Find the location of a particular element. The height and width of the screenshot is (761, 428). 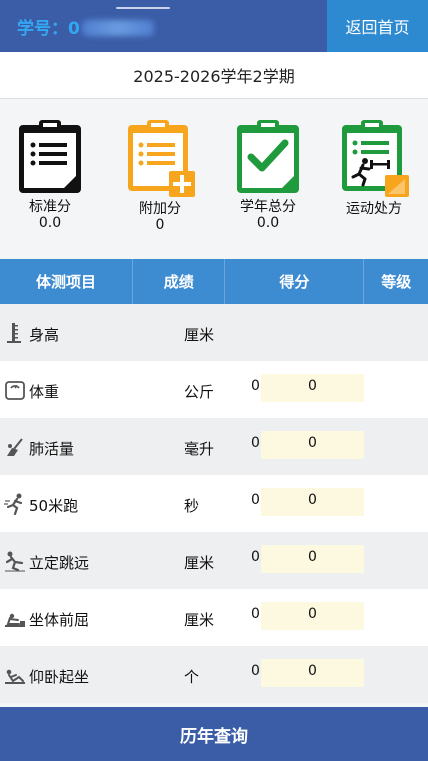

col-header-grade: 等级 is located at coordinates (396, 282).